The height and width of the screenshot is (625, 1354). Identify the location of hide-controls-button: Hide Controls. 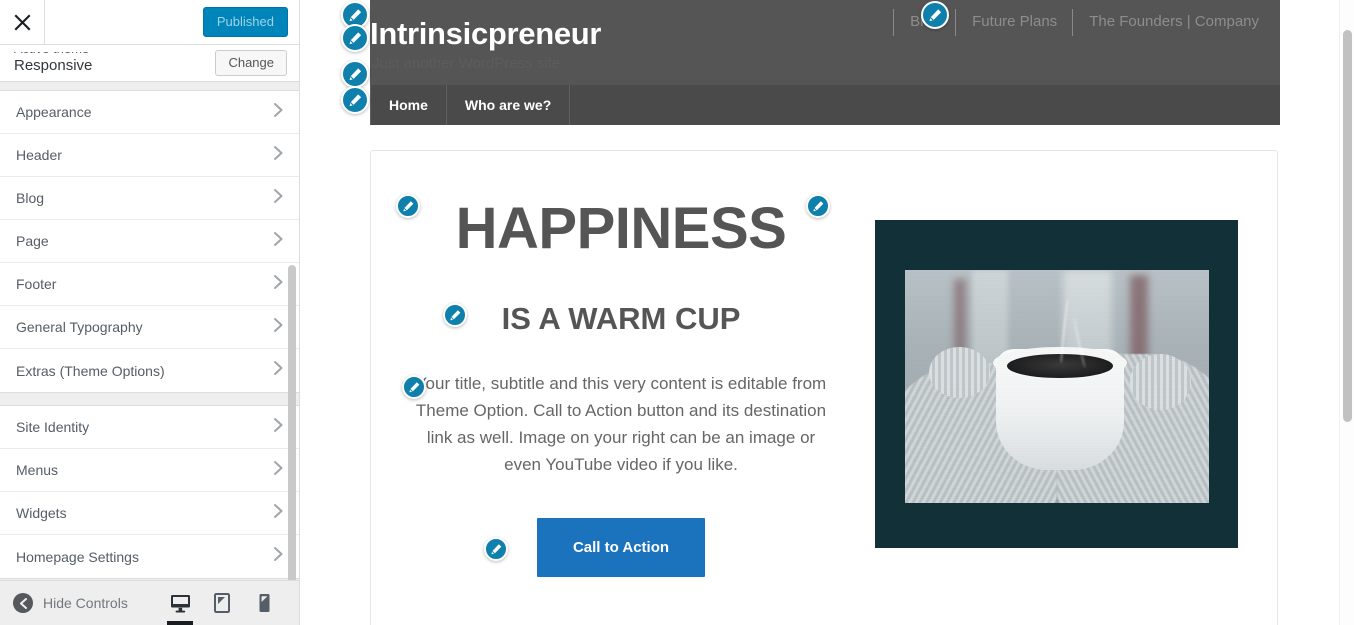
(79, 603).